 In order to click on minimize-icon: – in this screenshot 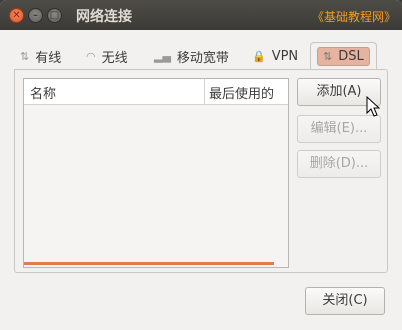, I will do `click(35, 15)`.